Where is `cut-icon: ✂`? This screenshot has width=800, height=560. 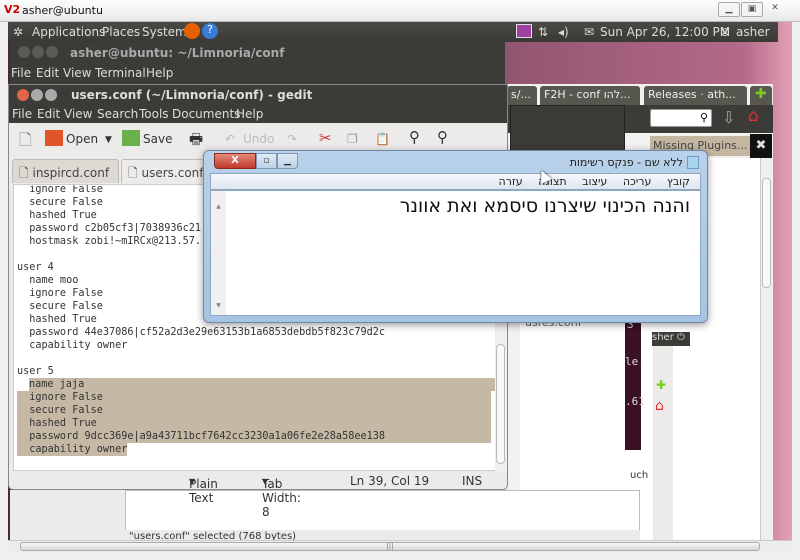 cut-icon: ✂ is located at coordinates (325, 138).